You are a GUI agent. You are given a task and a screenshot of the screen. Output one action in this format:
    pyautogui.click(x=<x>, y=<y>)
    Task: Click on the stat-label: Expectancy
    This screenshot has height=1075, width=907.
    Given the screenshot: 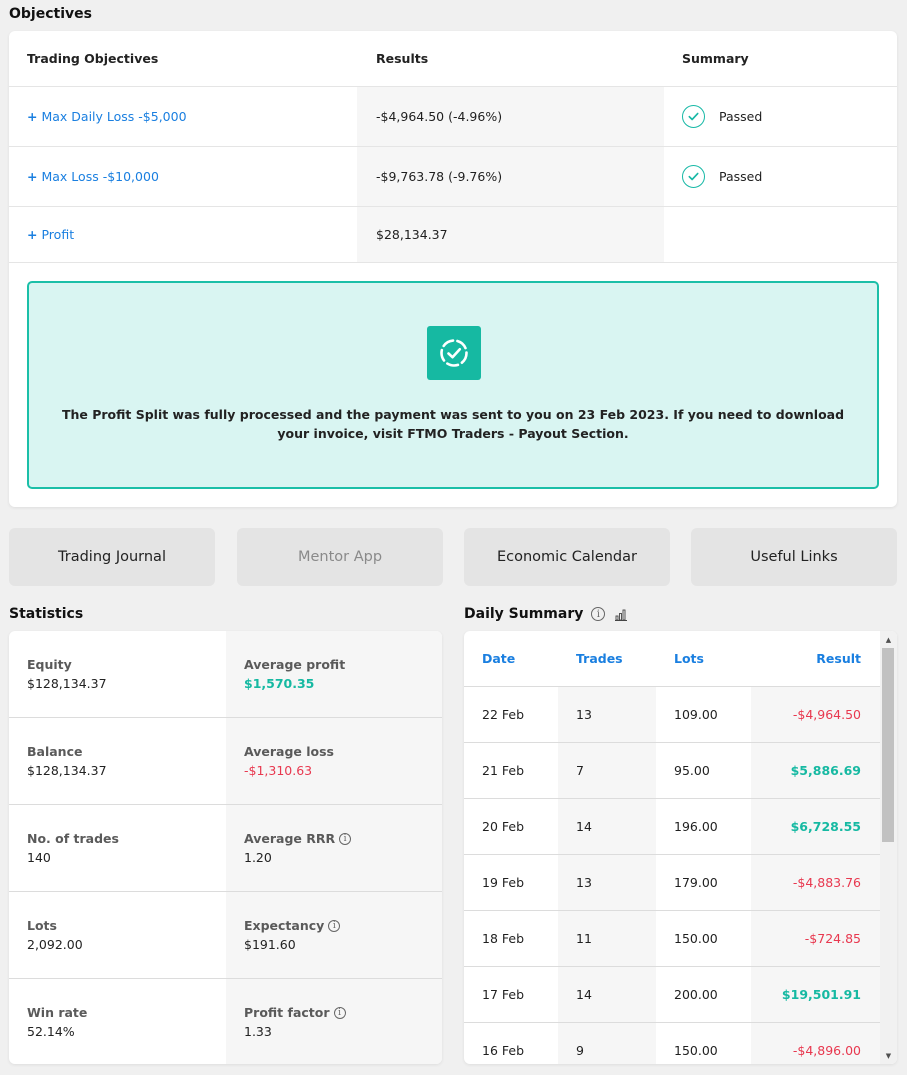 What is the action you would take?
    pyautogui.click(x=284, y=925)
    